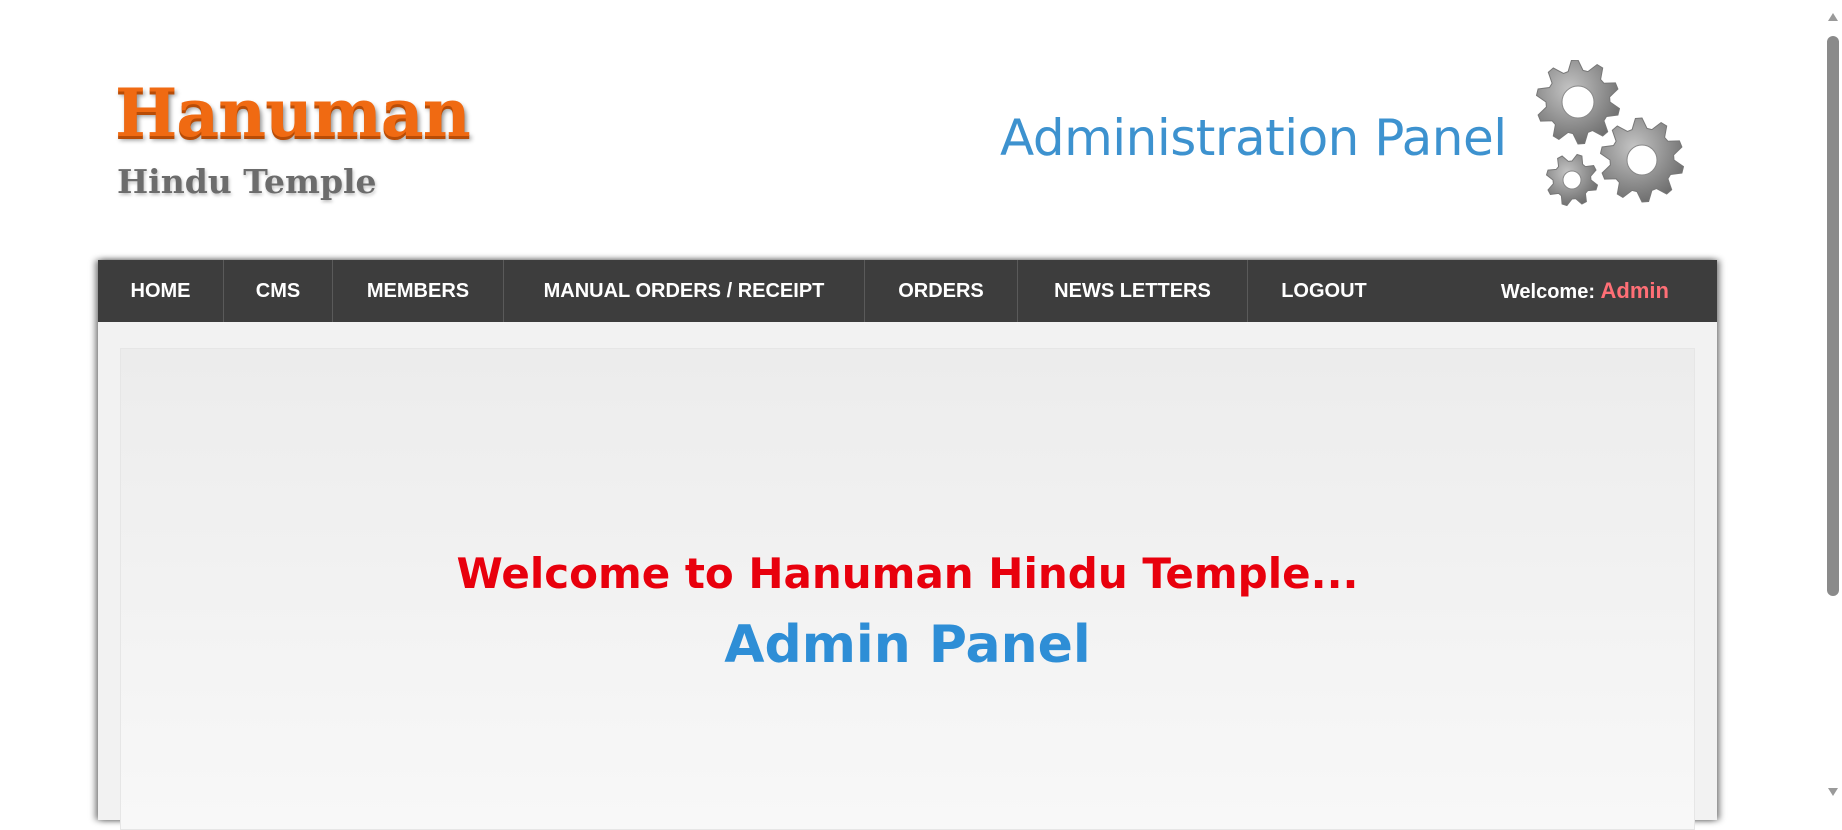 The width and height of the screenshot is (1842, 830). I want to click on scroll-down-arrow-icon, so click(1833, 792).